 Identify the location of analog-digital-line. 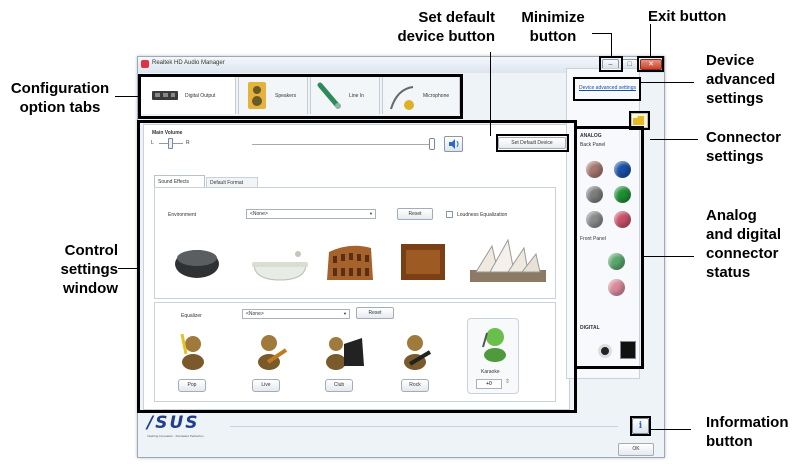
(669, 256).